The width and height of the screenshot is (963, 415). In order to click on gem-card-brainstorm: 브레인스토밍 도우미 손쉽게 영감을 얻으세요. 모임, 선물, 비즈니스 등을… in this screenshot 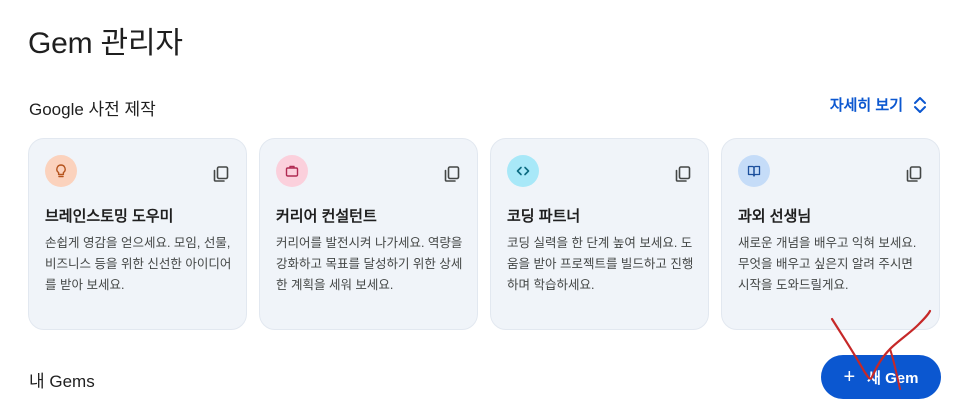, I will do `click(137, 234)`.